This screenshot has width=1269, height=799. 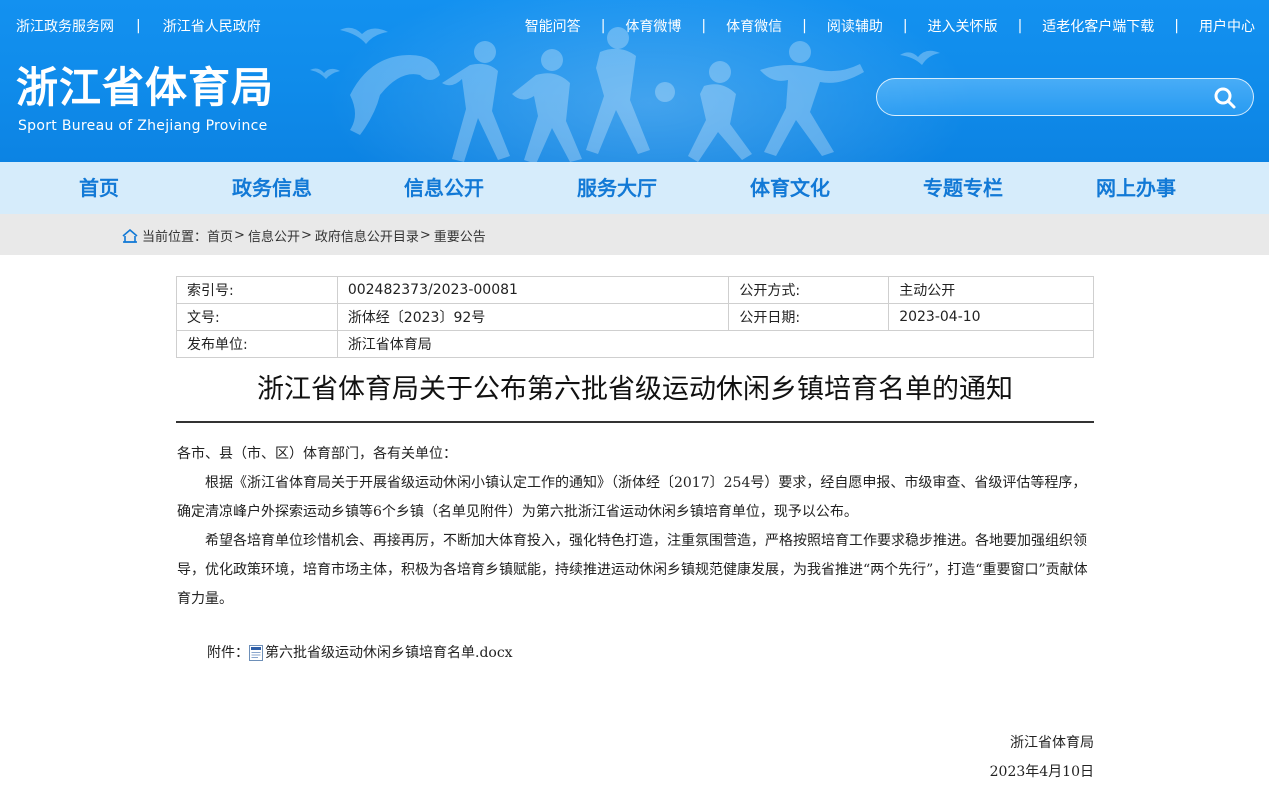 What do you see at coordinates (617, 188) in the screenshot?
I see `nav-item-service-hall: 服务大厅` at bounding box center [617, 188].